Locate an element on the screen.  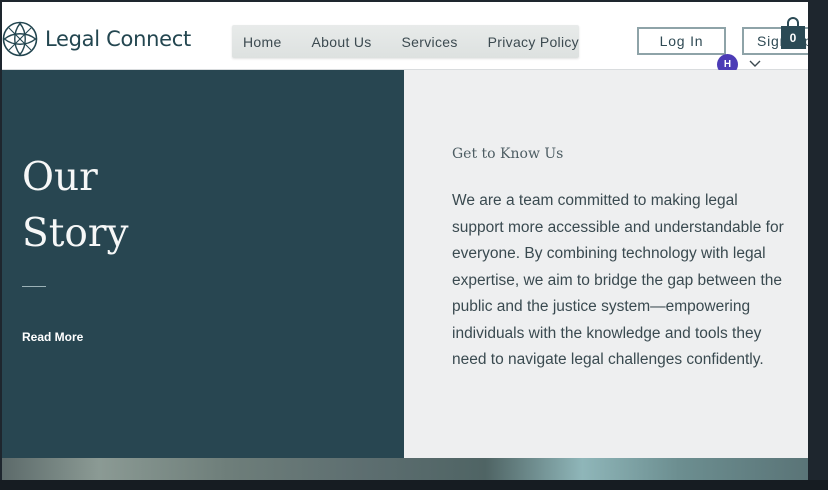
chevron-down-icon is located at coordinates (755, 64).